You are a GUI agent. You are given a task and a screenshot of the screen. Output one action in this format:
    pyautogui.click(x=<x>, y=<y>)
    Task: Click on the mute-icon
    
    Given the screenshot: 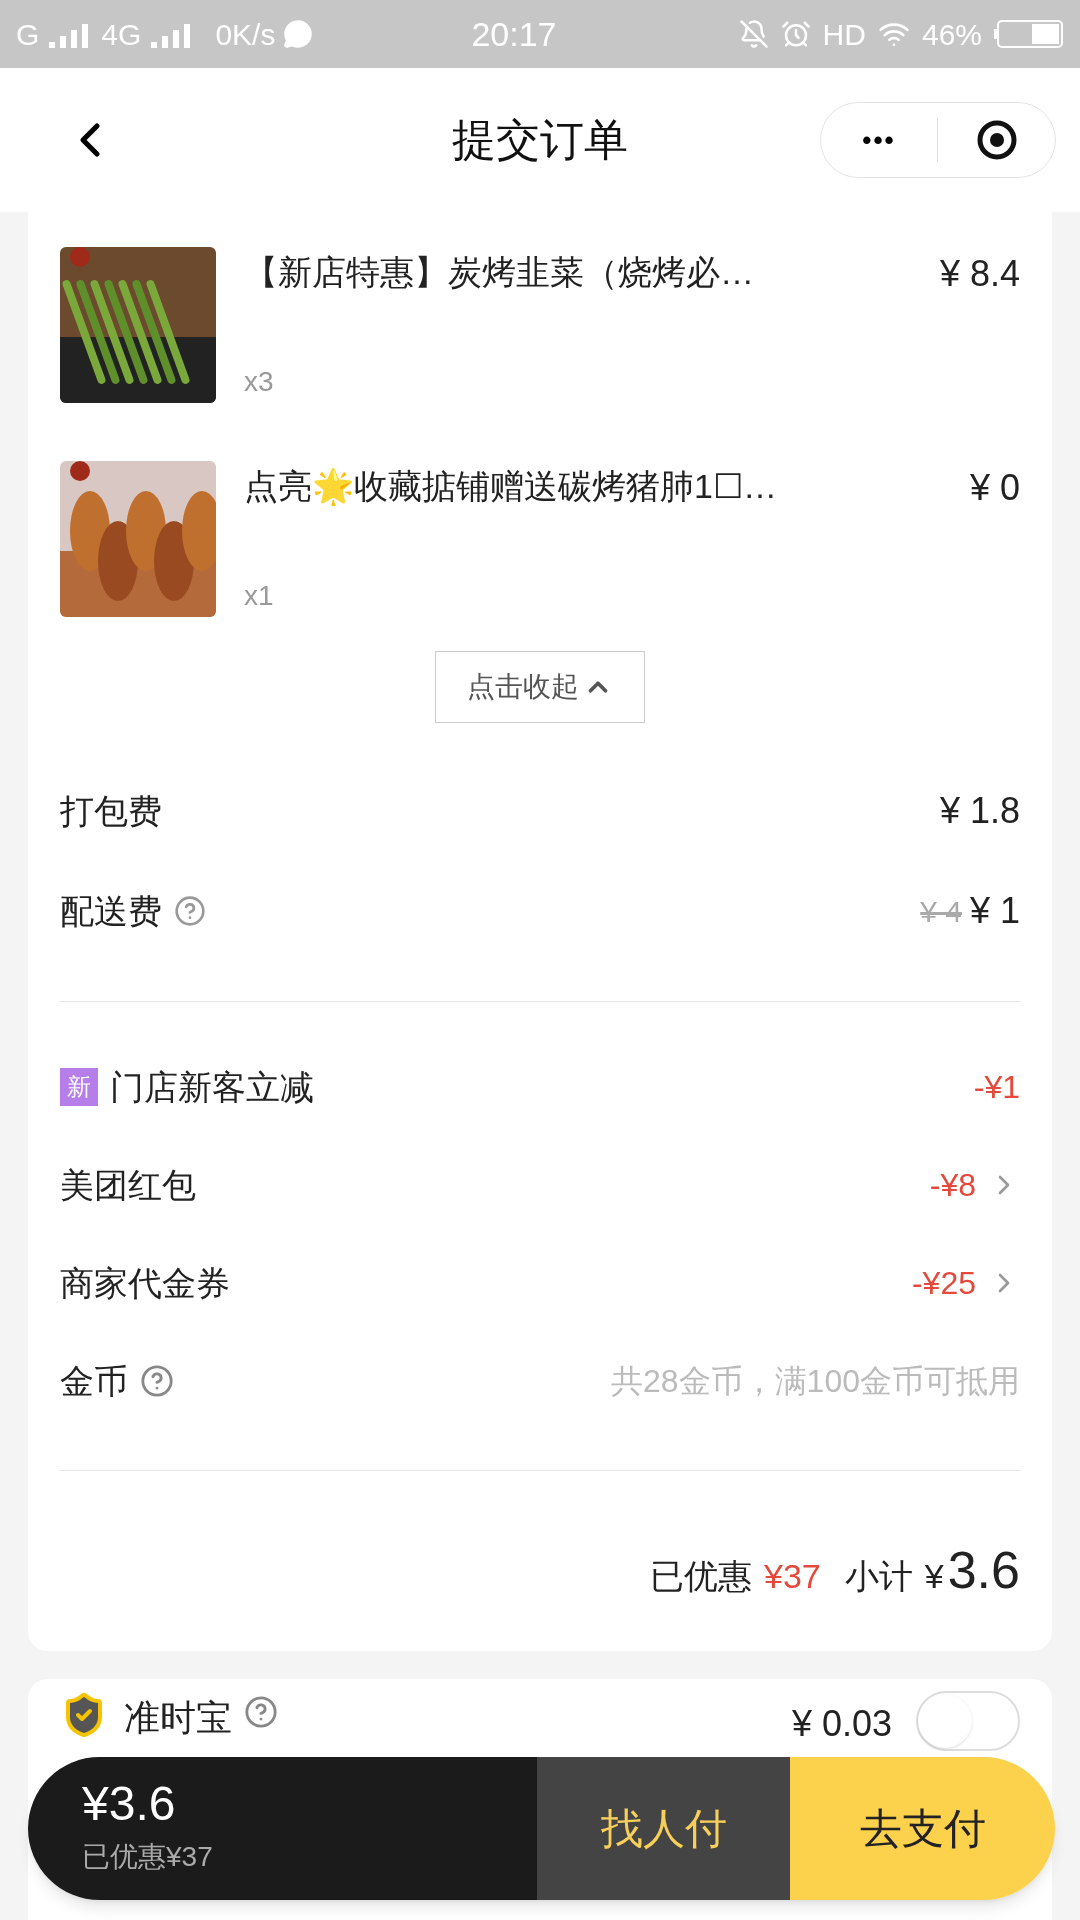 What is the action you would take?
    pyautogui.click(x=753, y=34)
    